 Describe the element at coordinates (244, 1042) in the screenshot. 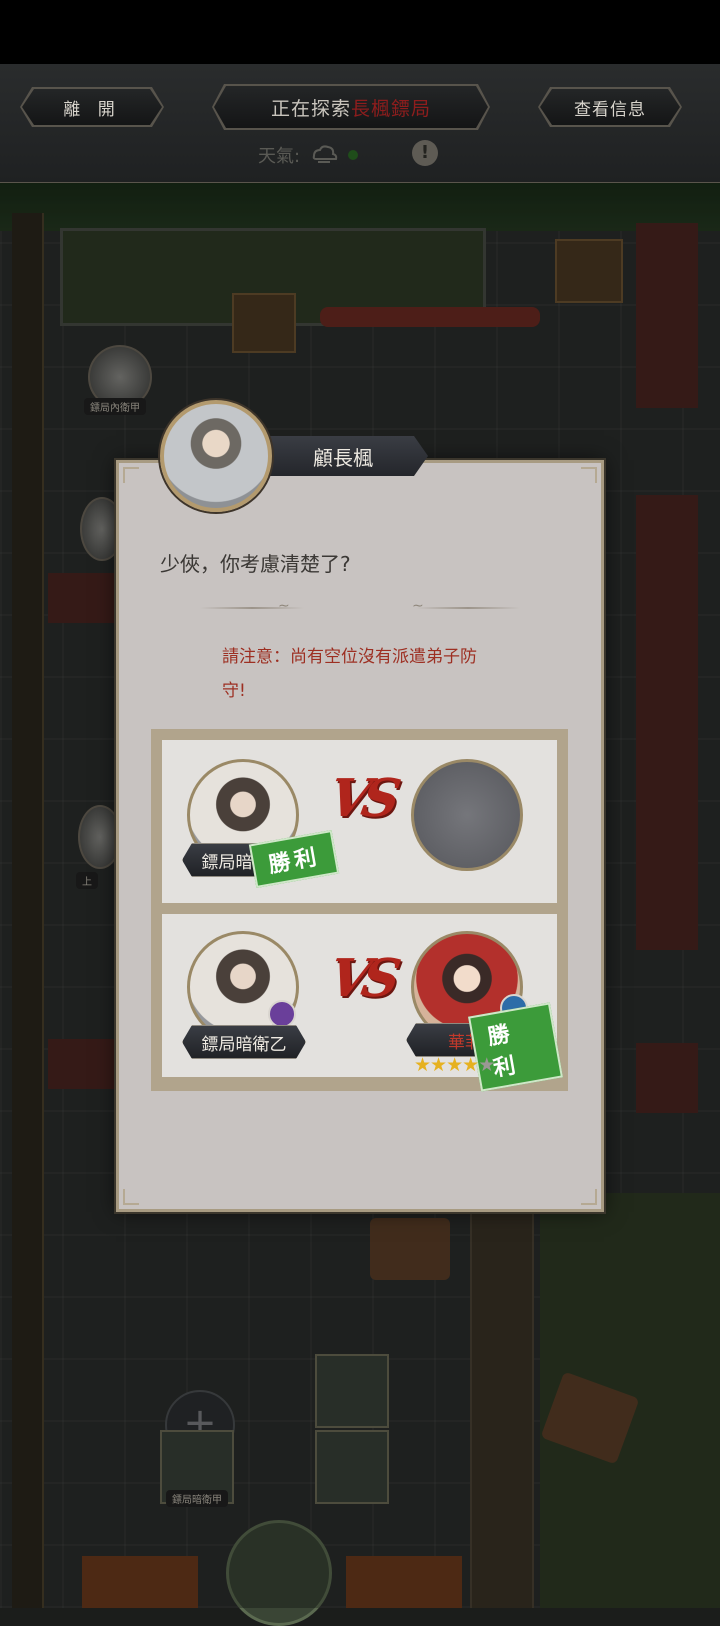

I see `ally-name: 鏢局暗衛乙` at that location.